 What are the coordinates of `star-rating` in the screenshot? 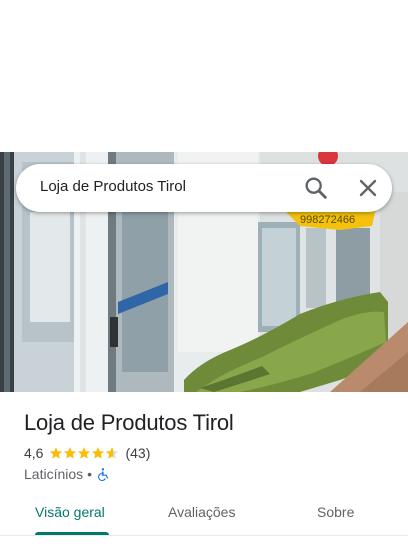 It's located at (84, 453).